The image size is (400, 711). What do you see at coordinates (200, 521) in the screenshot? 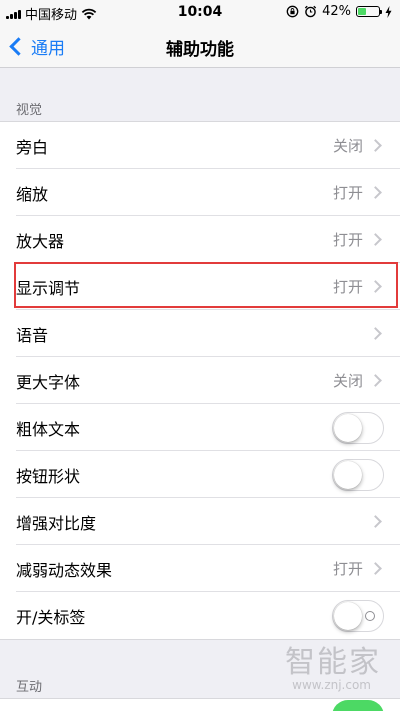
I see `row-increase-contrast: 增强对比度` at bounding box center [200, 521].